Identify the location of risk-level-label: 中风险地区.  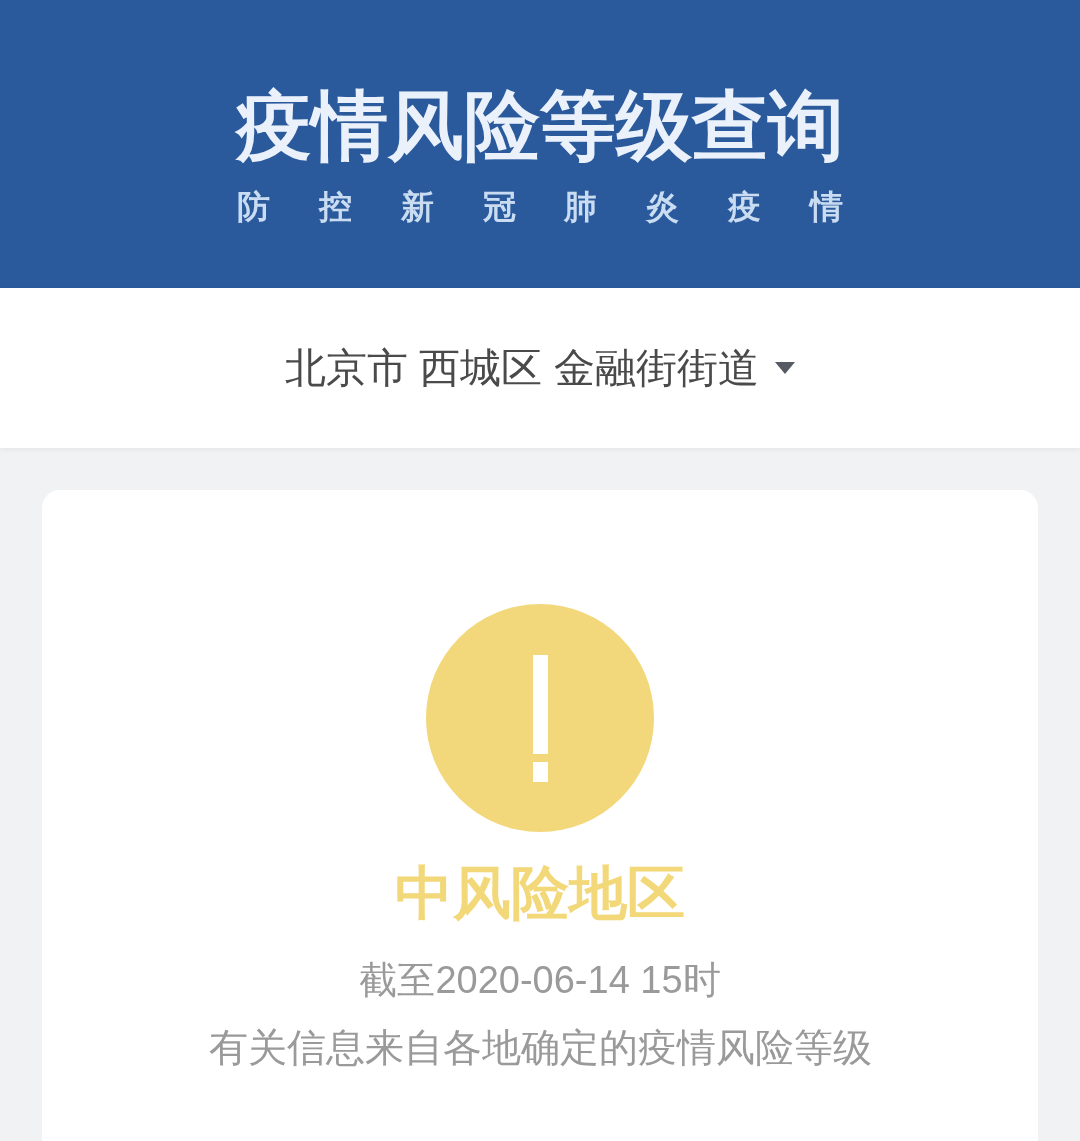
(540, 893).